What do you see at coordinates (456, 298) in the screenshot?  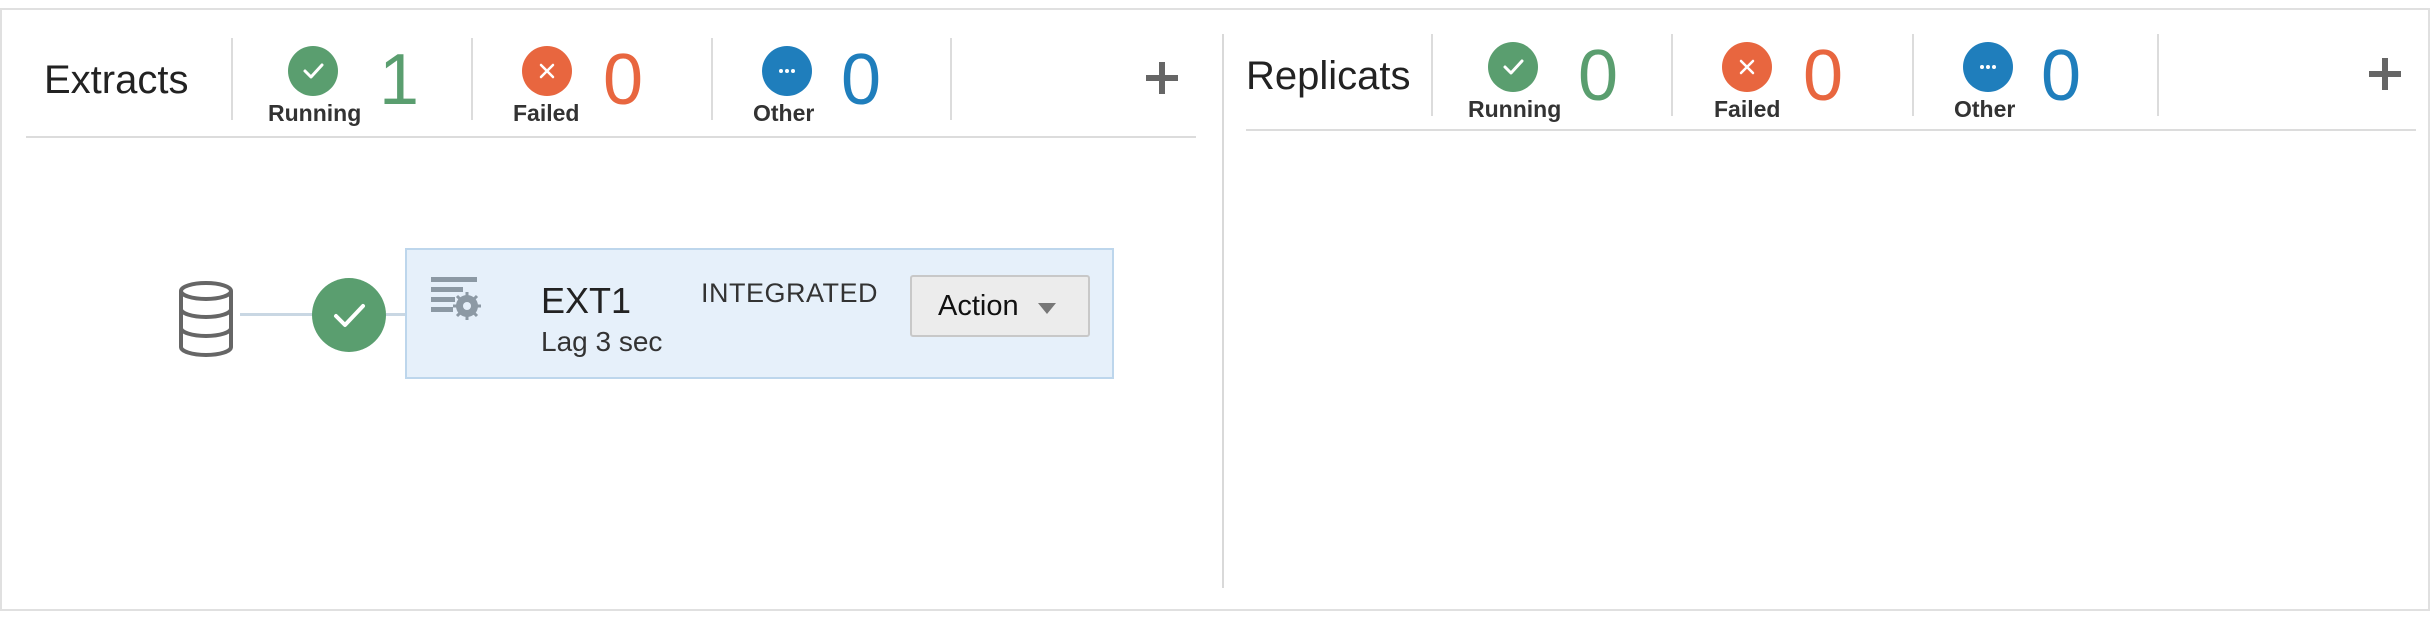 I see `extract-settings-icon` at bounding box center [456, 298].